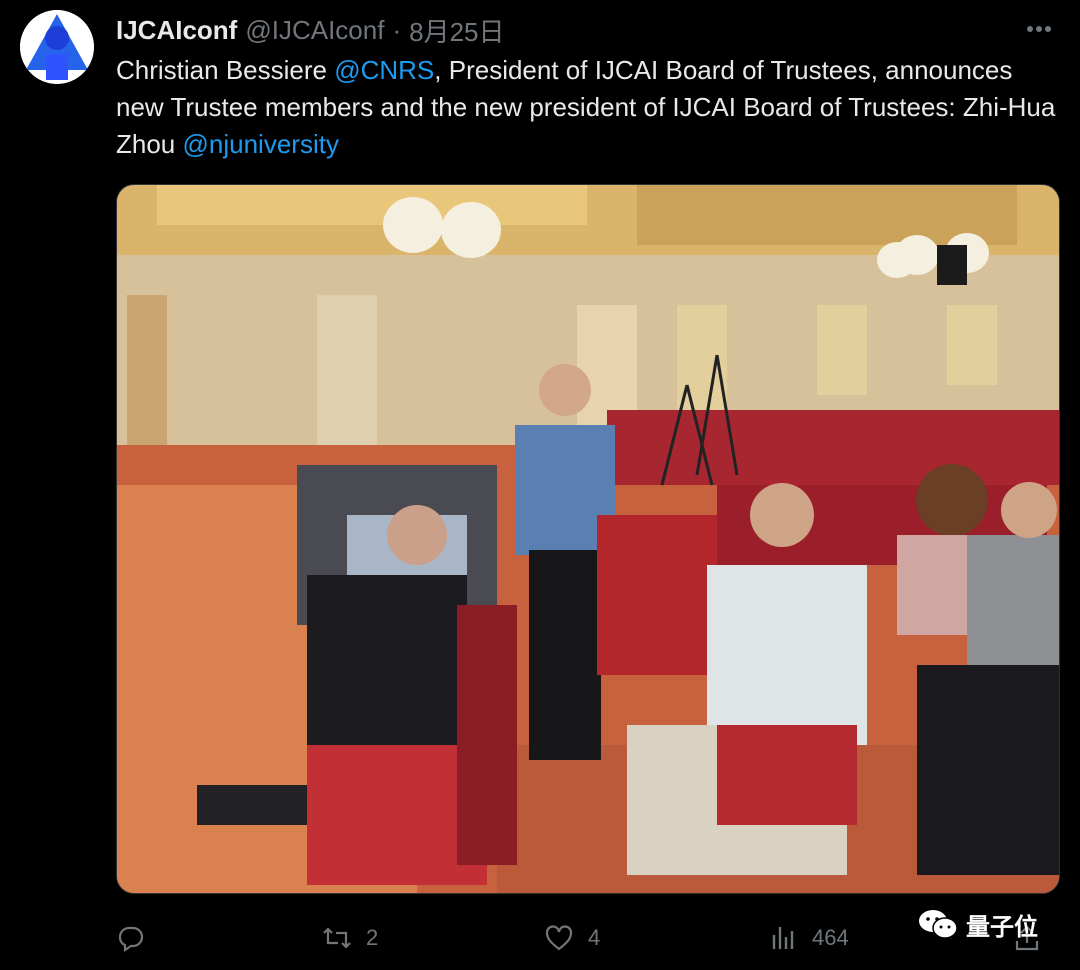 This screenshot has height=970, width=1080. I want to click on more-options-button, so click(1039, 29).